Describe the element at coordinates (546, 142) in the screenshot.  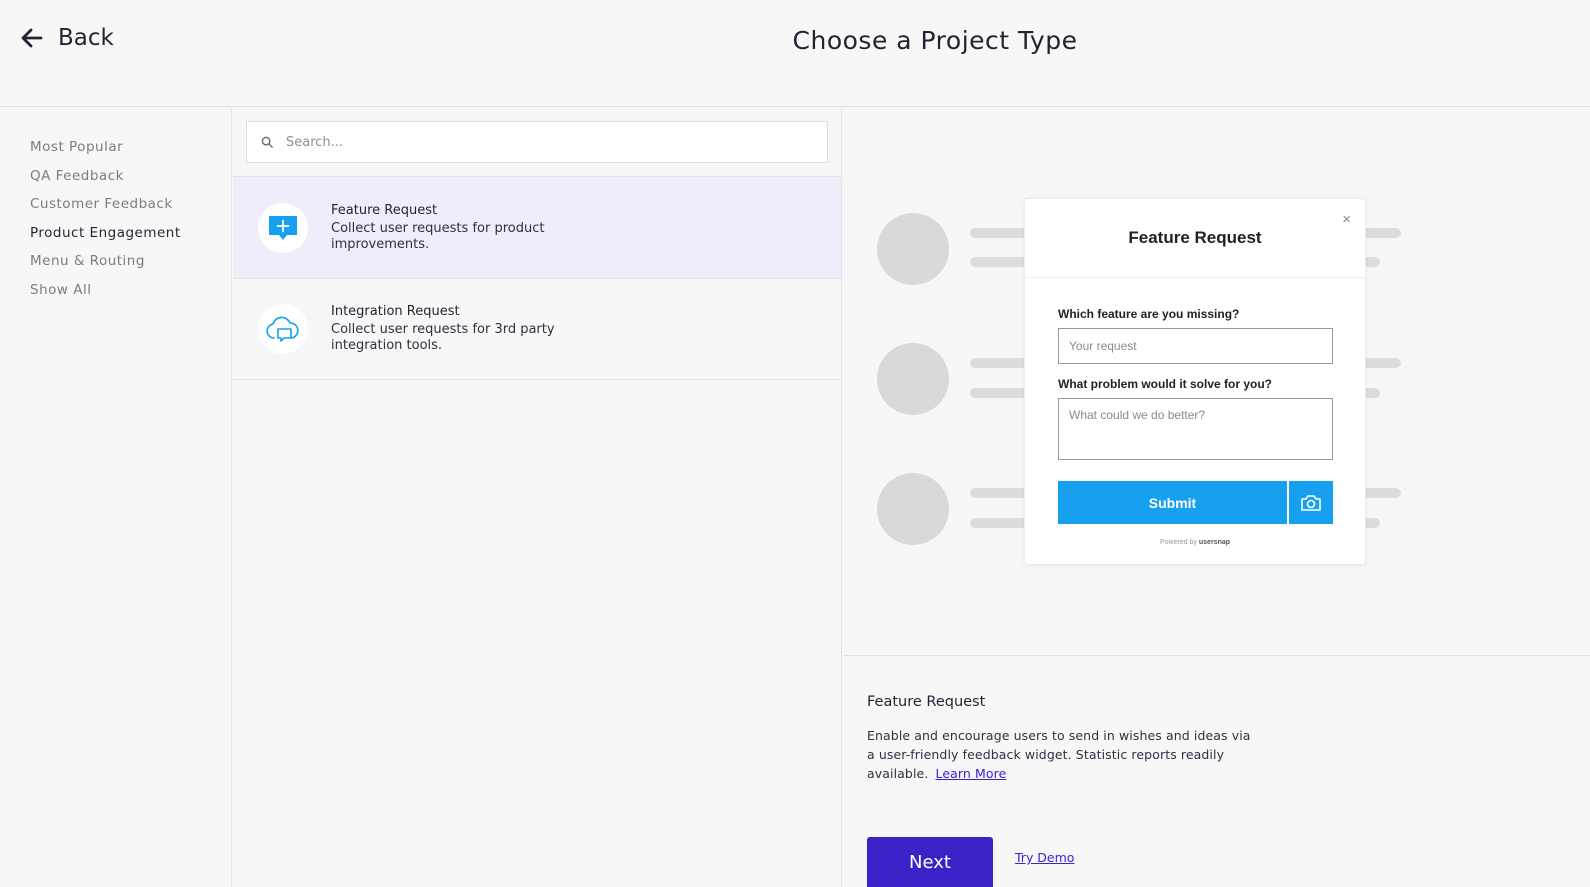
I see `search-input` at that location.